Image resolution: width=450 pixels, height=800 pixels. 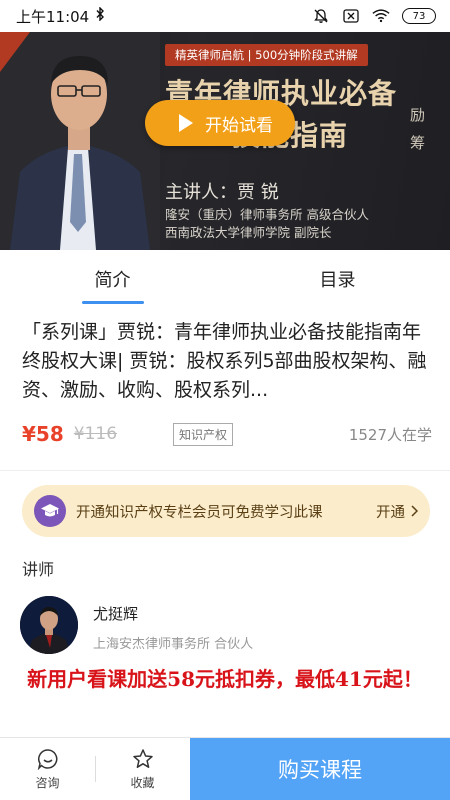 I want to click on banner-org-line2: 西南政法大学律师学院 副院长, so click(x=248, y=232).